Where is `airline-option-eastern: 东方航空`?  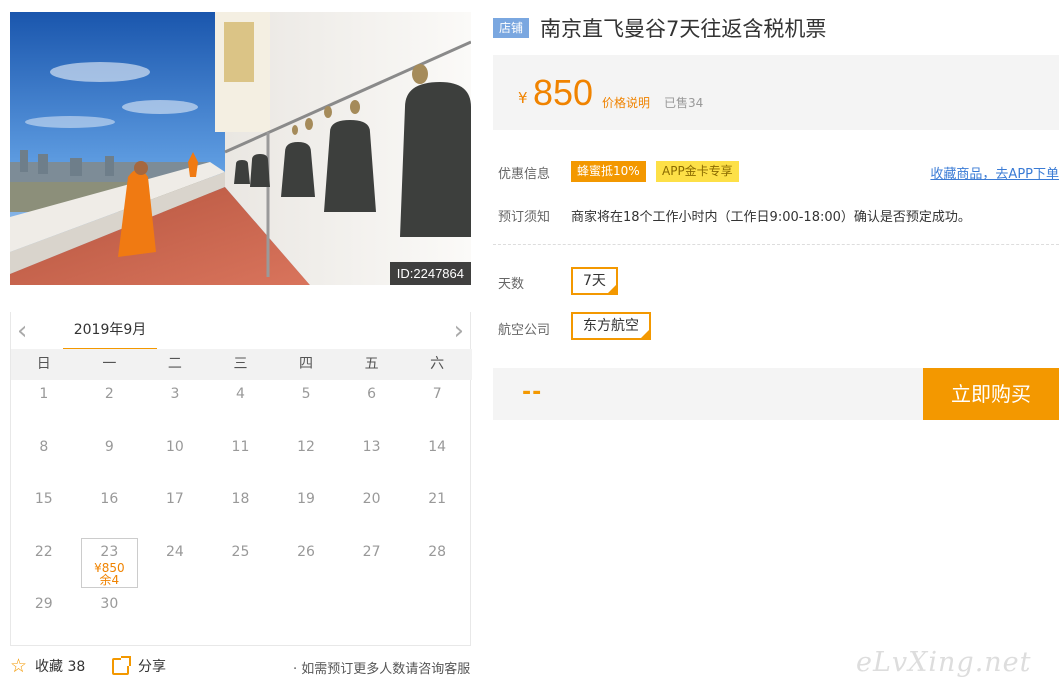
airline-option-eastern: 东方航空 is located at coordinates (611, 326).